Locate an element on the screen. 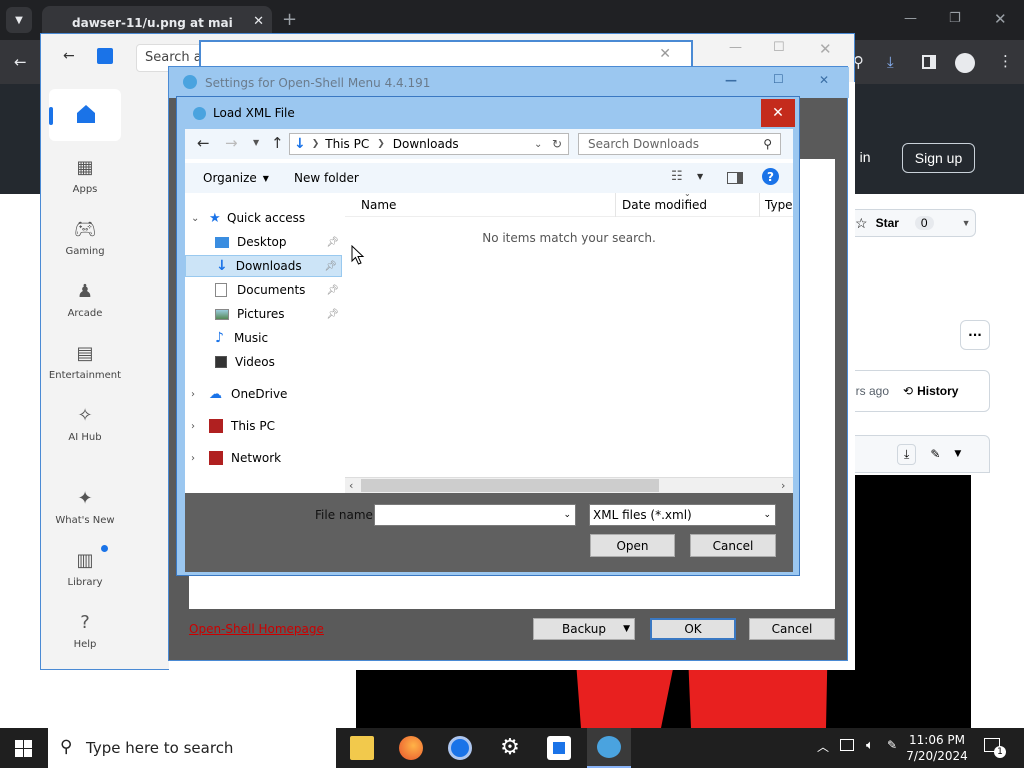 The width and height of the screenshot is (1024, 768). recent-locations-icon: ▼ is located at coordinates (256, 142).